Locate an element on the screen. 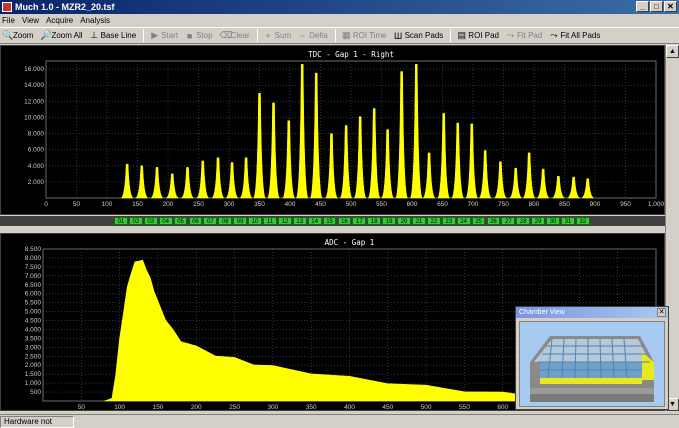 The image size is (679, 428). pad-14: 14 is located at coordinates (314, 221).